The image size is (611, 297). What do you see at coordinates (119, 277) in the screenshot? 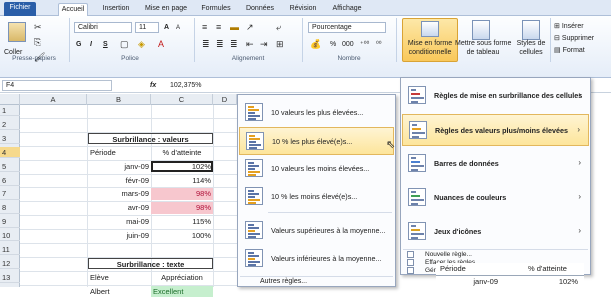
I see `table2-header: Elève` at bounding box center [119, 277].